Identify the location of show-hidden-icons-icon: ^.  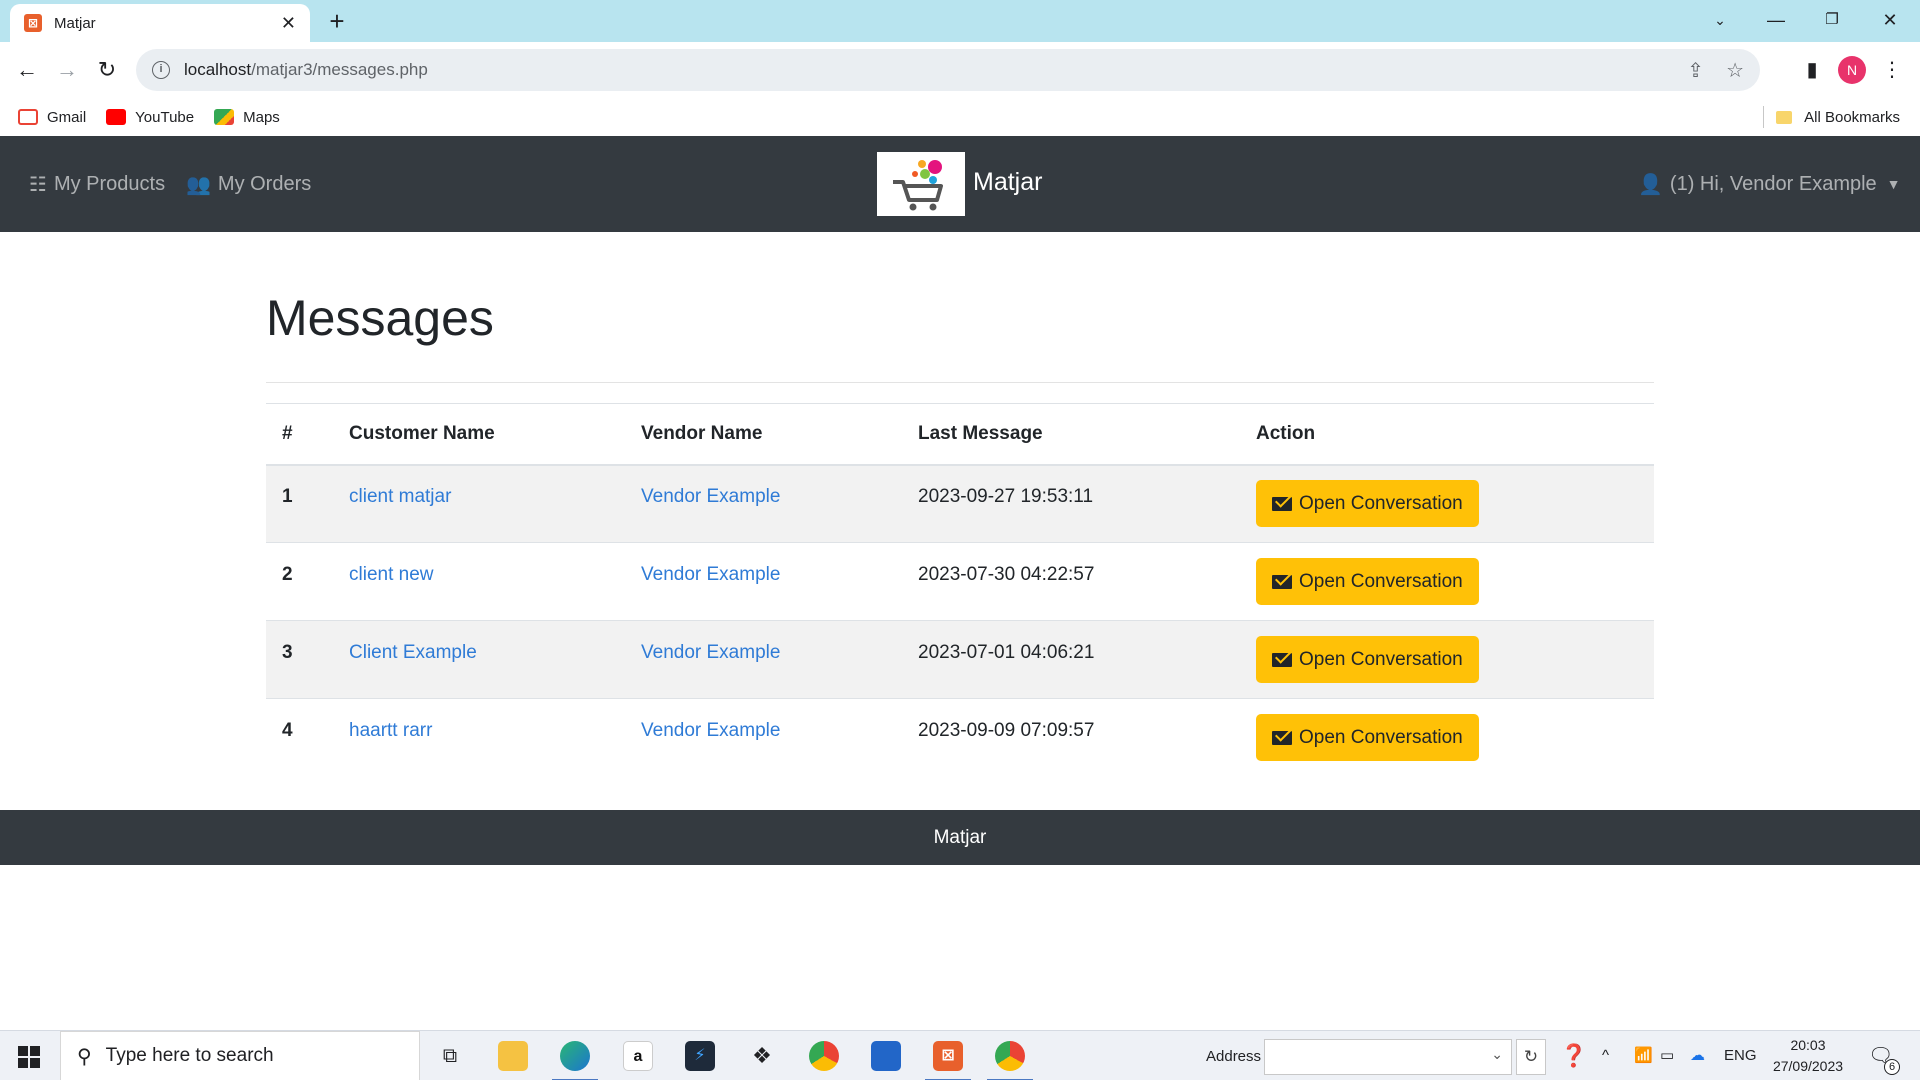
(1605, 1055).